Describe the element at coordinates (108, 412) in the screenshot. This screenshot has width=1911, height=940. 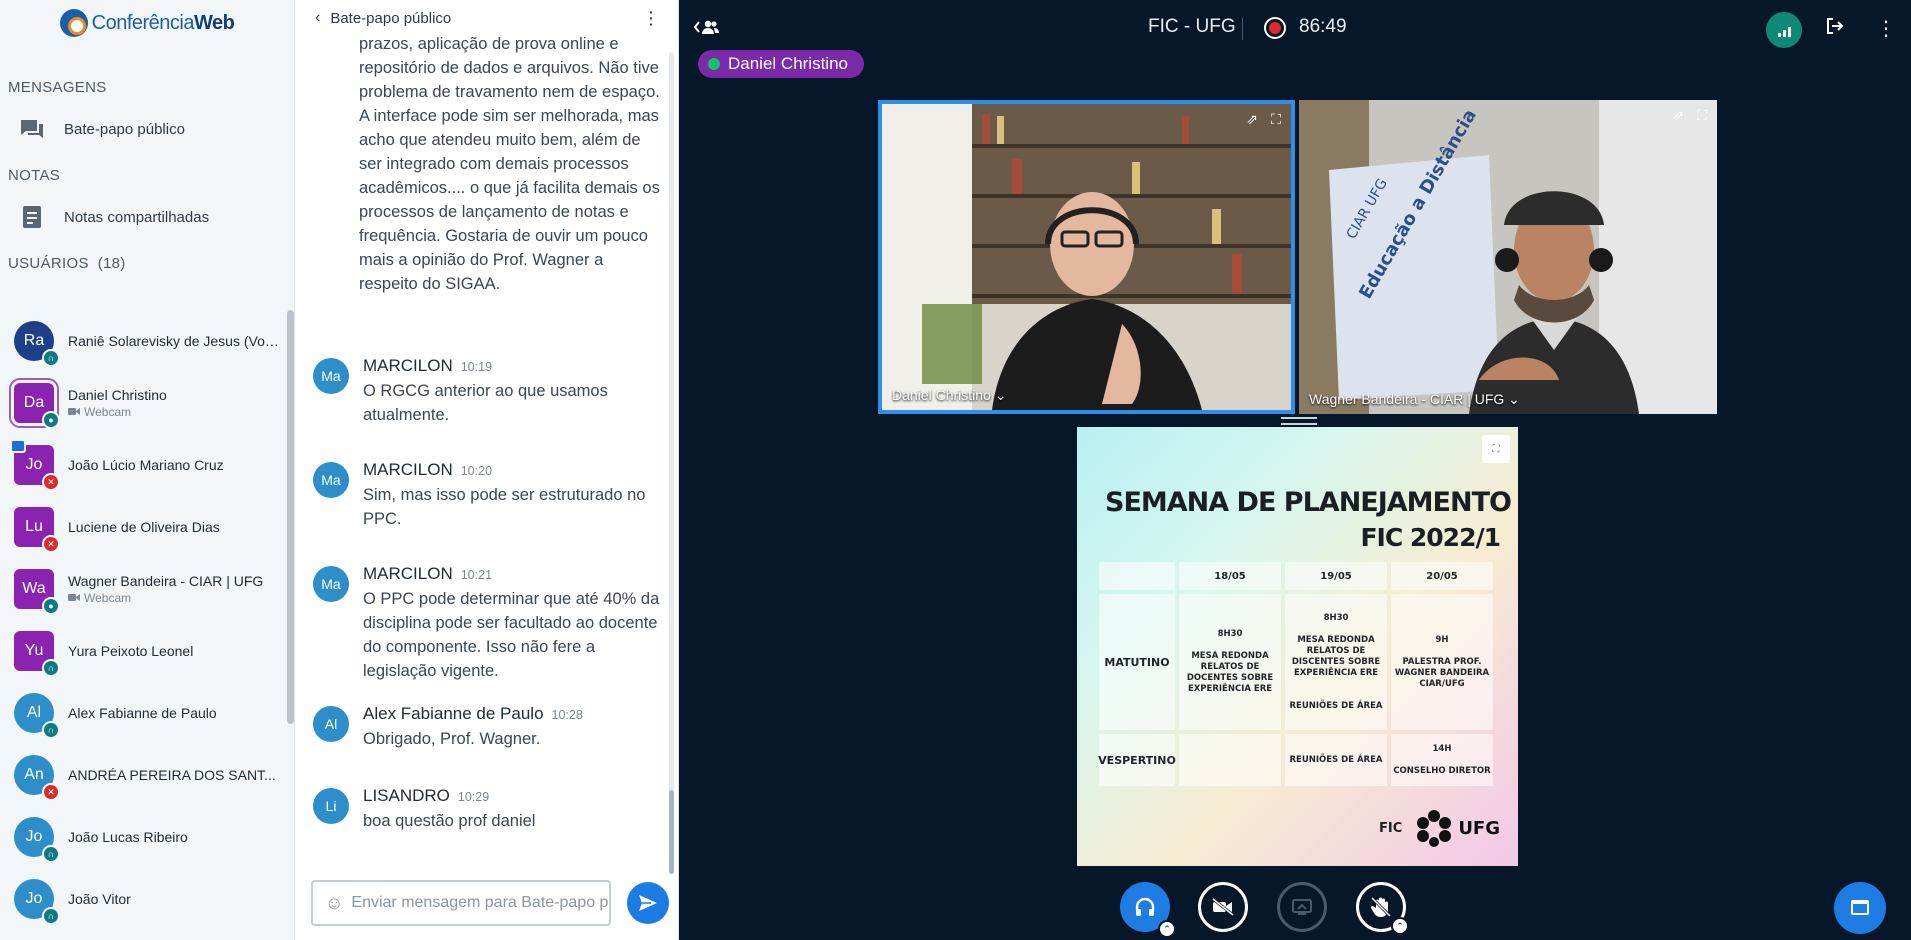
I see `user-status-text: Webcam` at that location.